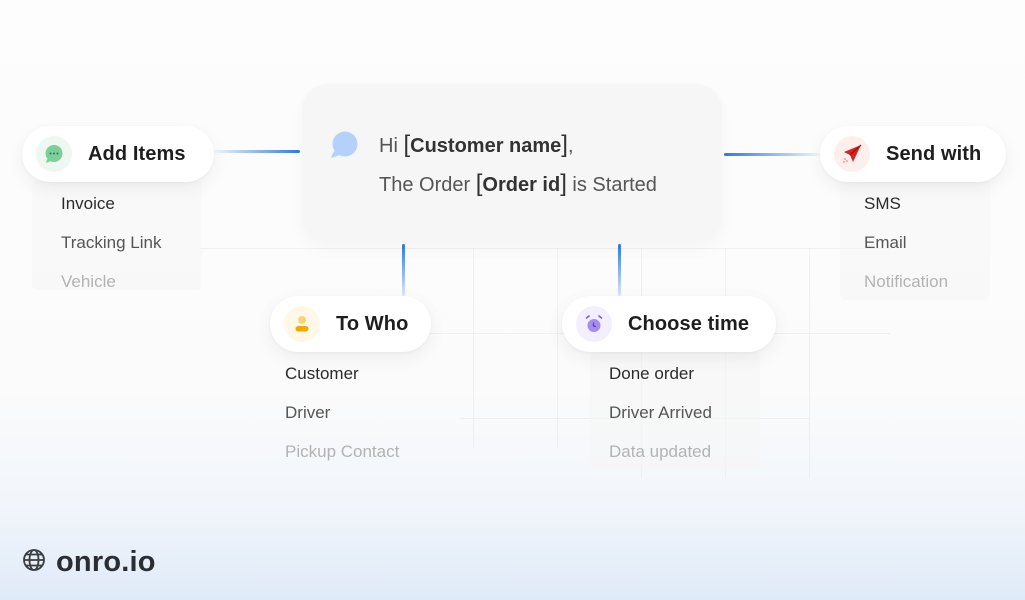 This screenshot has height=600, width=1025. I want to click on paper-plane-icon, so click(852, 154).